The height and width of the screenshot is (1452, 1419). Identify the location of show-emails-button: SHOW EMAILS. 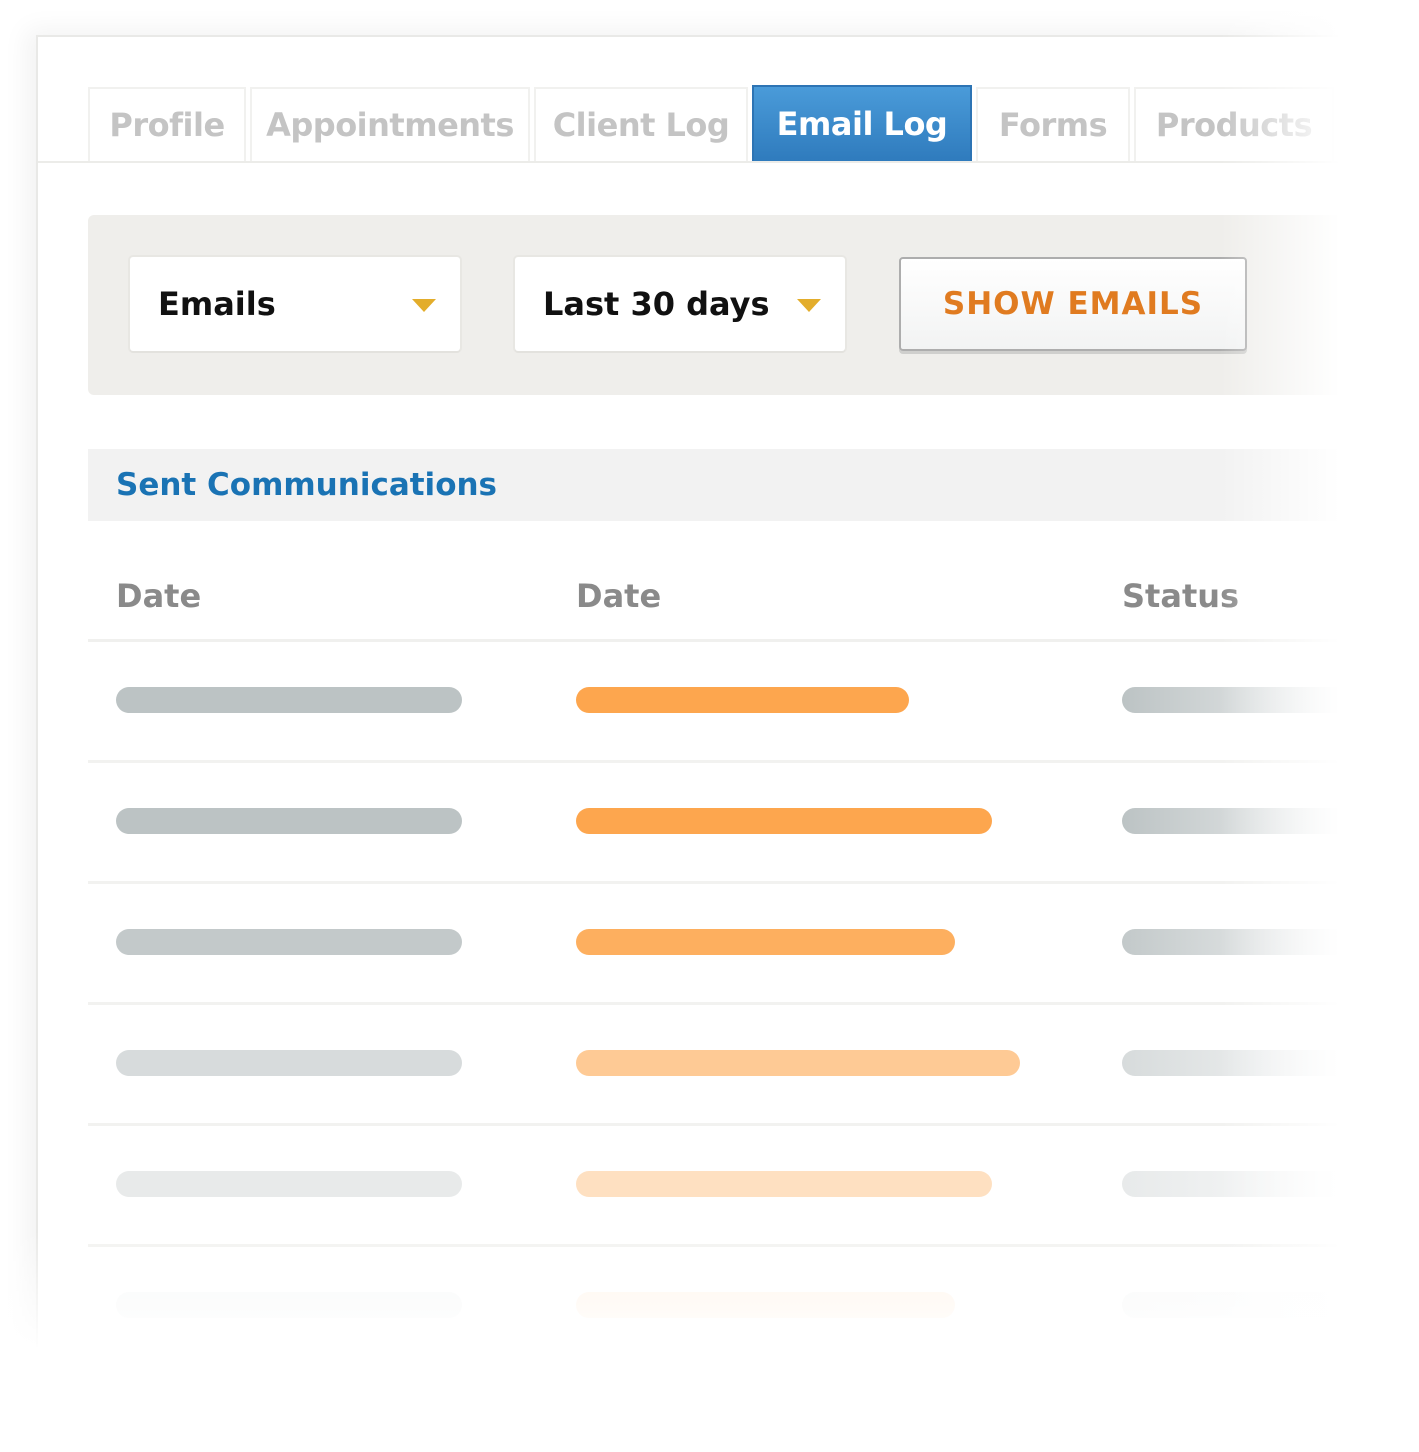
(1073, 304).